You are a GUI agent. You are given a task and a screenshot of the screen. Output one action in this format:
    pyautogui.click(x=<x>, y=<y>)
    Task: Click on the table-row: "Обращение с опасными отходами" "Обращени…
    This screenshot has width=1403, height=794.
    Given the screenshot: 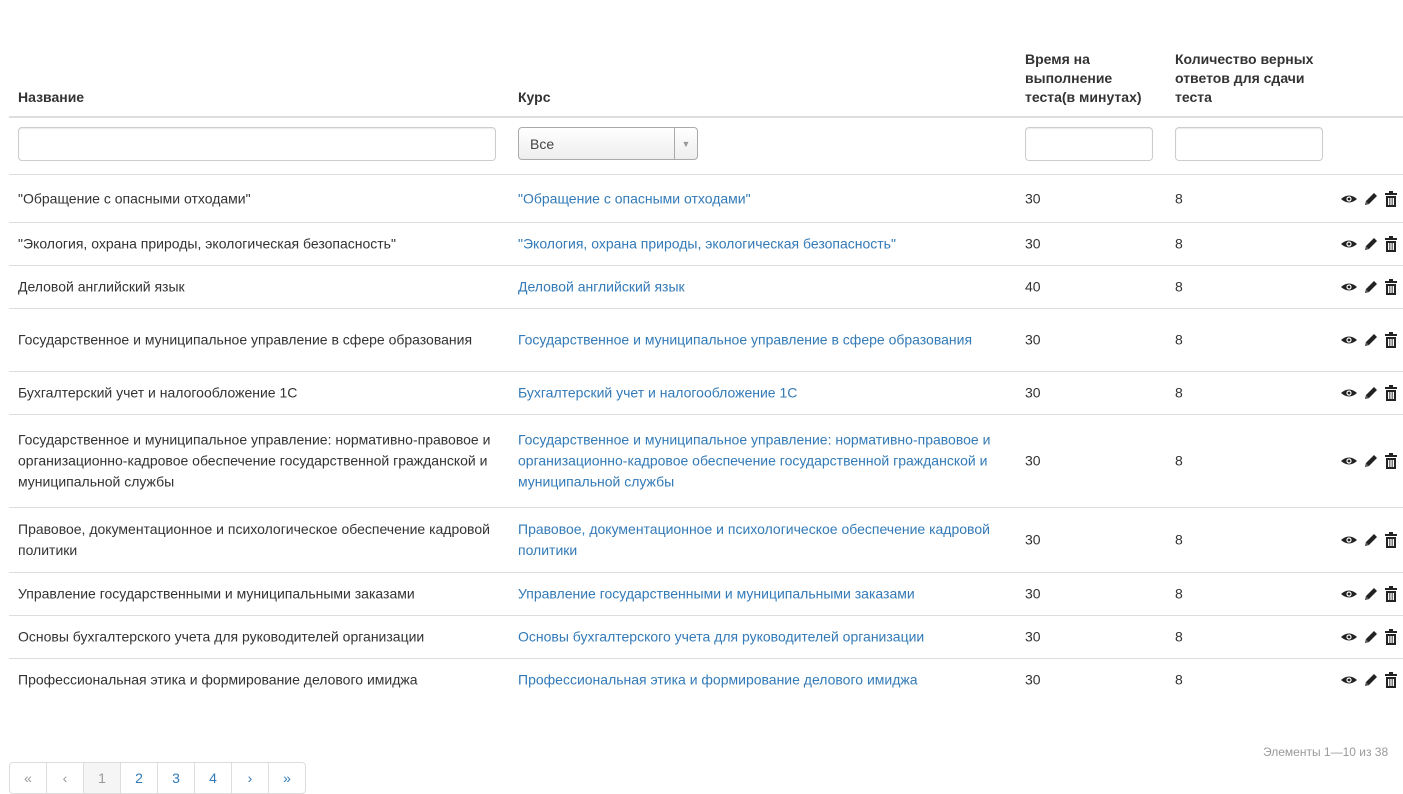 What is the action you would take?
    pyautogui.click(x=706, y=198)
    